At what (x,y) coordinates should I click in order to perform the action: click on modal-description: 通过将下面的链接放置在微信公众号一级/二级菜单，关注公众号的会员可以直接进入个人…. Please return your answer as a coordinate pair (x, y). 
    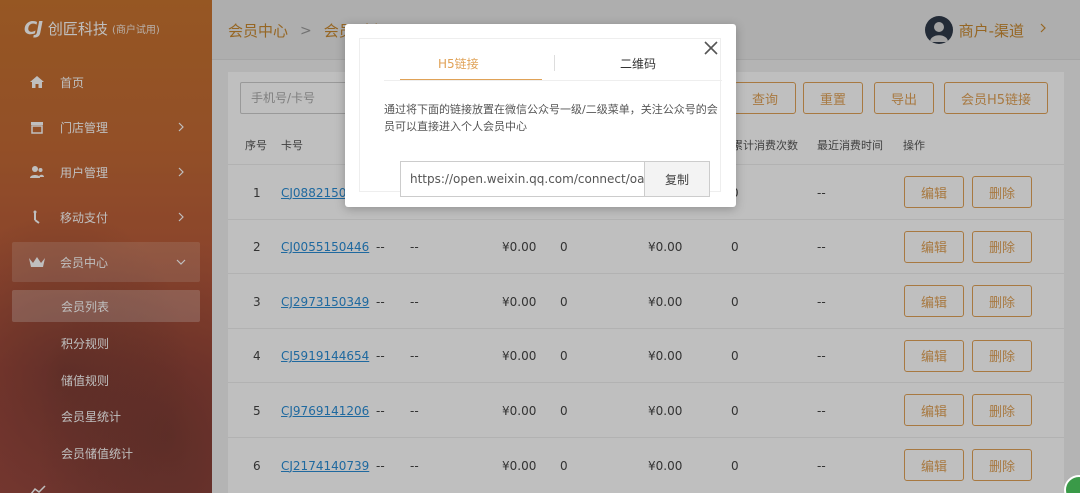
    Looking at the image, I should click on (551, 118).